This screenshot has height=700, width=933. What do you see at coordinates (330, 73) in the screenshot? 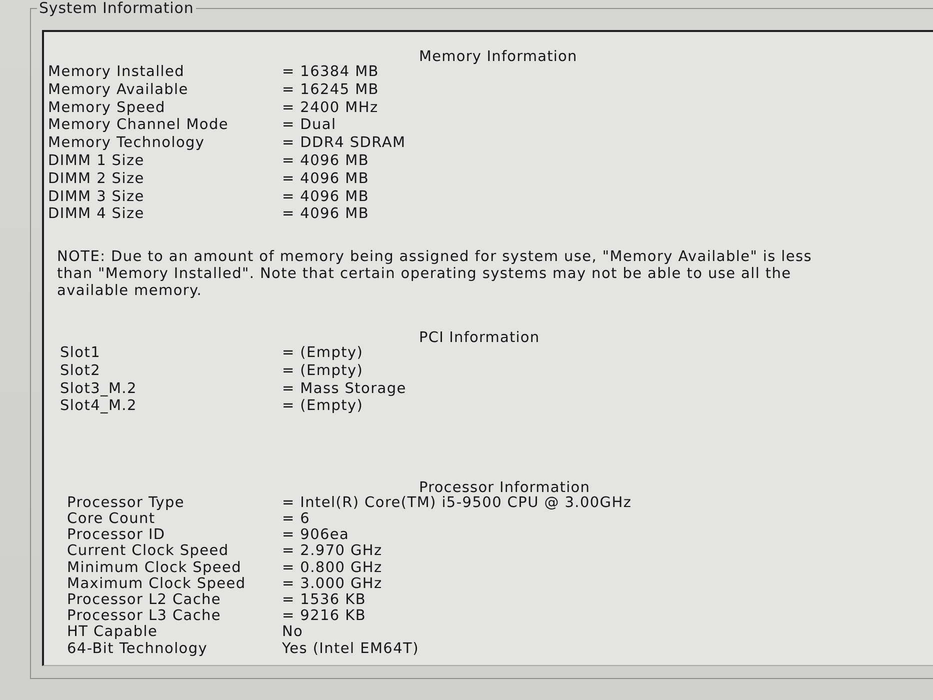
I see `field-value: = 16384 MB` at bounding box center [330, 73].